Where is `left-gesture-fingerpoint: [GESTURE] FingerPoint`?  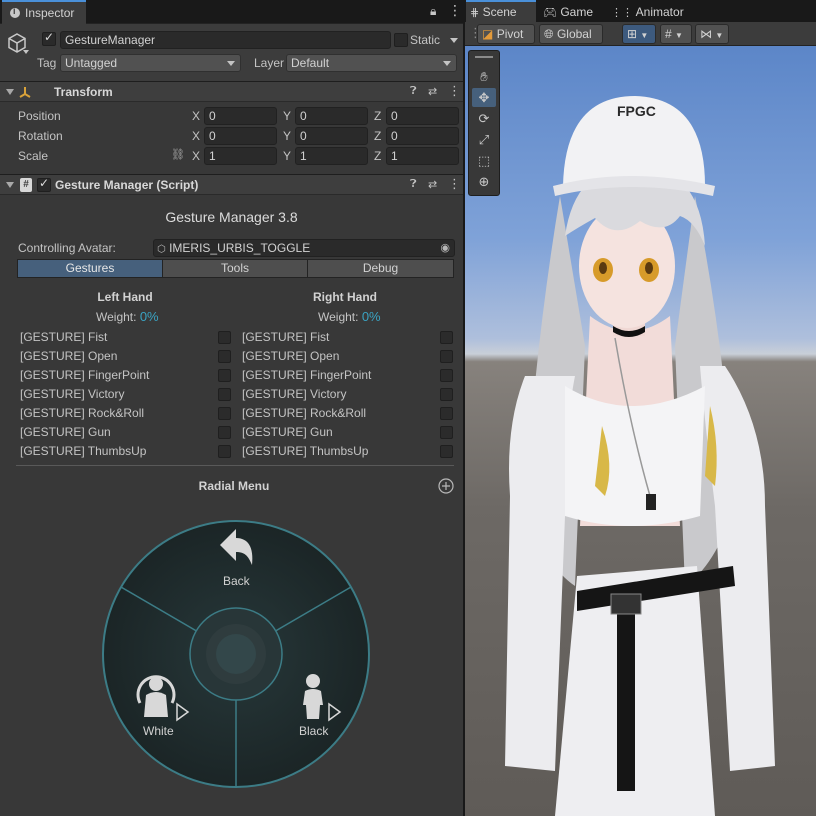 left-gesture-fingerpoint: [GESTURE] FingerPoint is located at coordinates (84, 375).